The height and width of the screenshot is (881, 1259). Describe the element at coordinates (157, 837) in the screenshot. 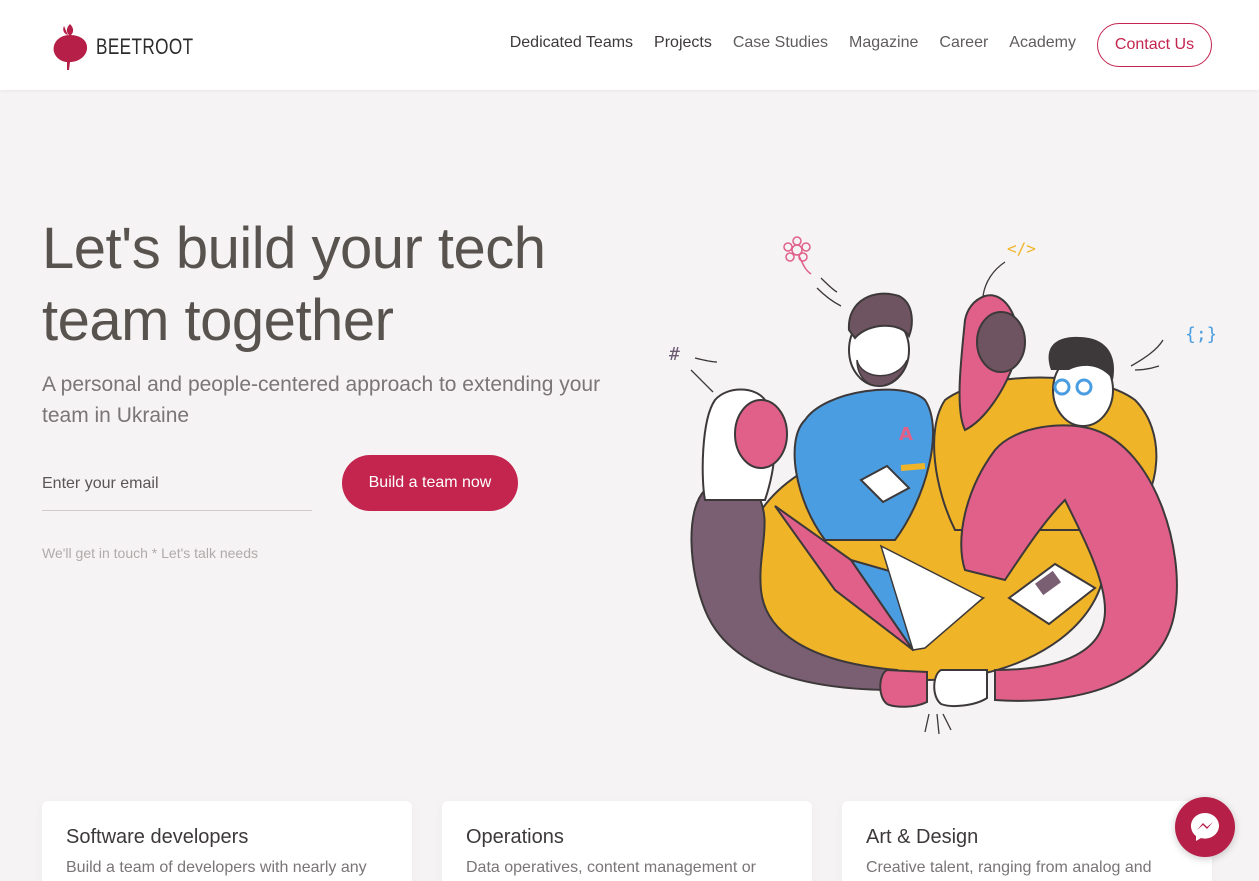

I see `card-title: Software developers` at that location.